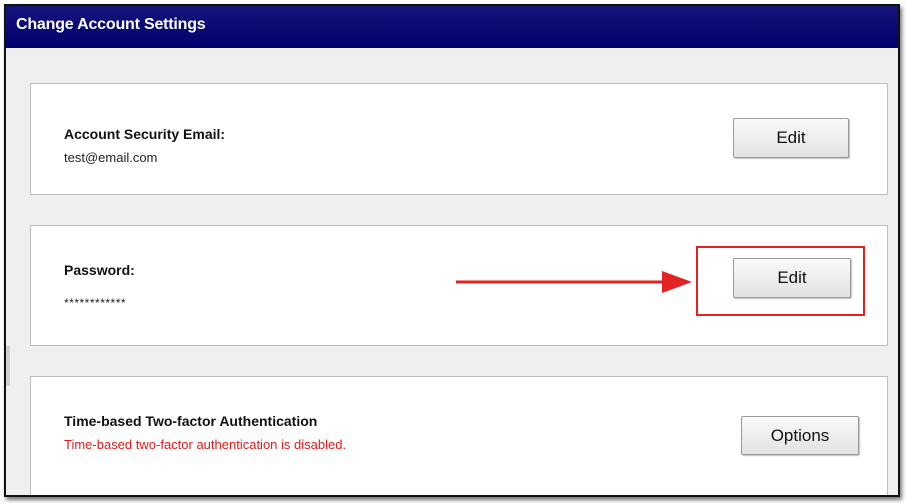 The image size is (906, 503). What do you see at coordinates (95, 303) in the screenshot?
I see `password-value: ************` at bounding box center [95, 303].